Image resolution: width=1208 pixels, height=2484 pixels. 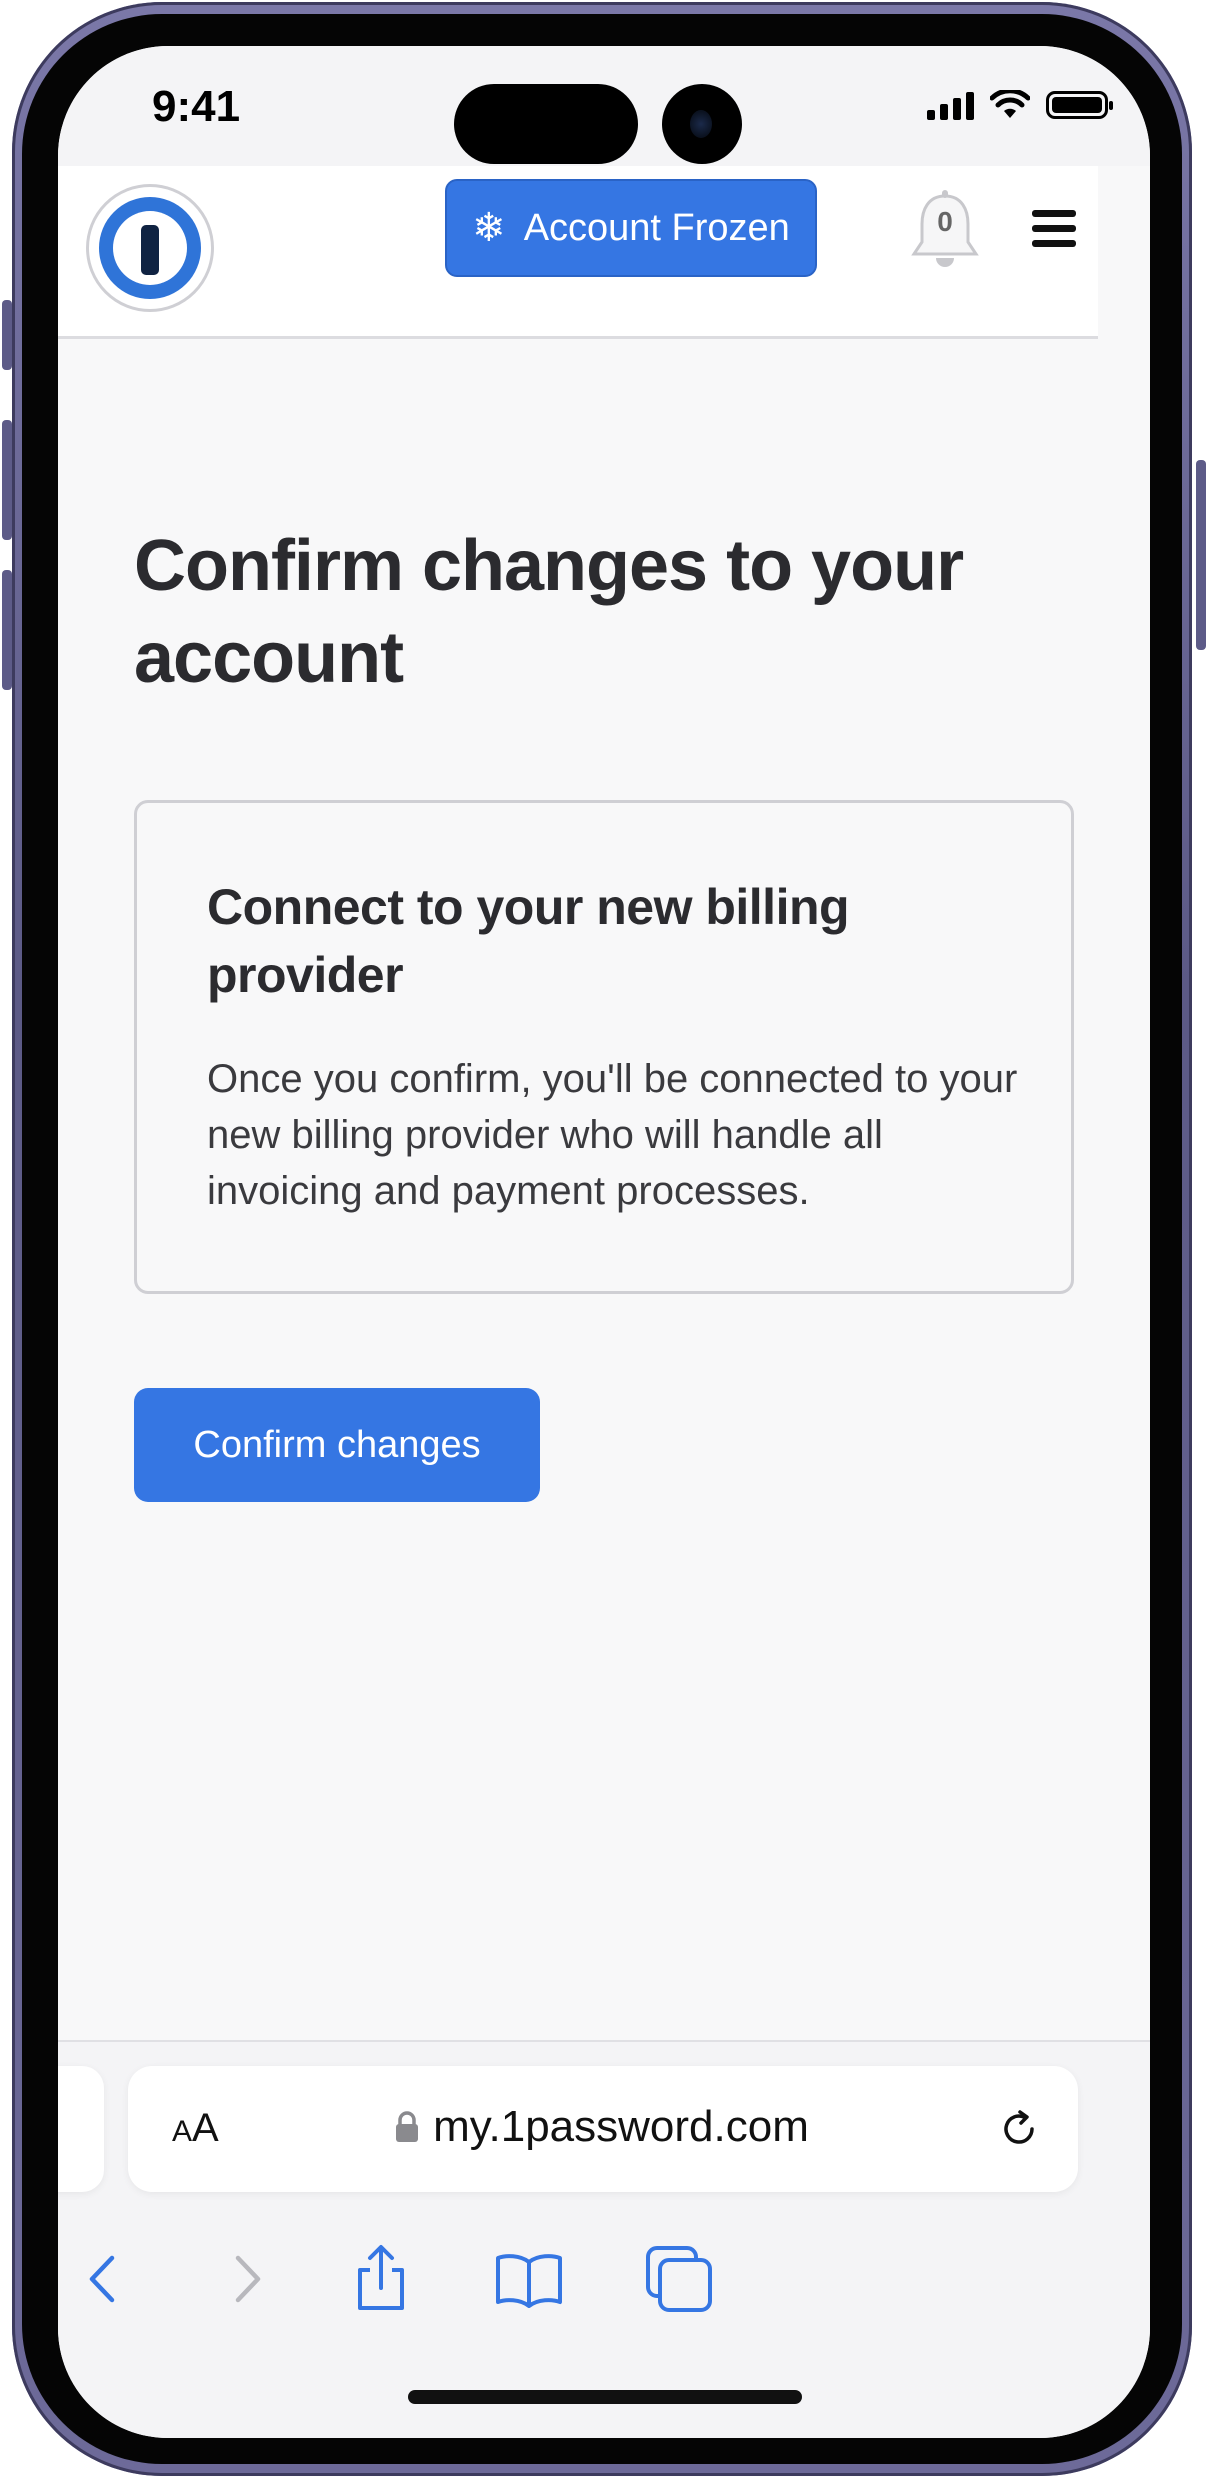 I want to click on status-bar: 9:41, so click(x=604, y=106).